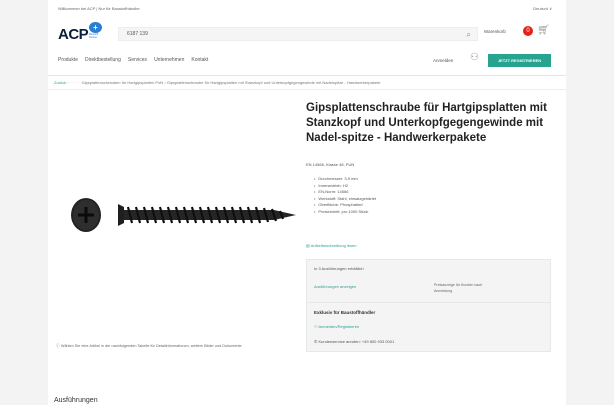 This screenshot has width=614, height=405. I want to click on acp-logo: ACP + Baustoff Partner, so click(80, 33).